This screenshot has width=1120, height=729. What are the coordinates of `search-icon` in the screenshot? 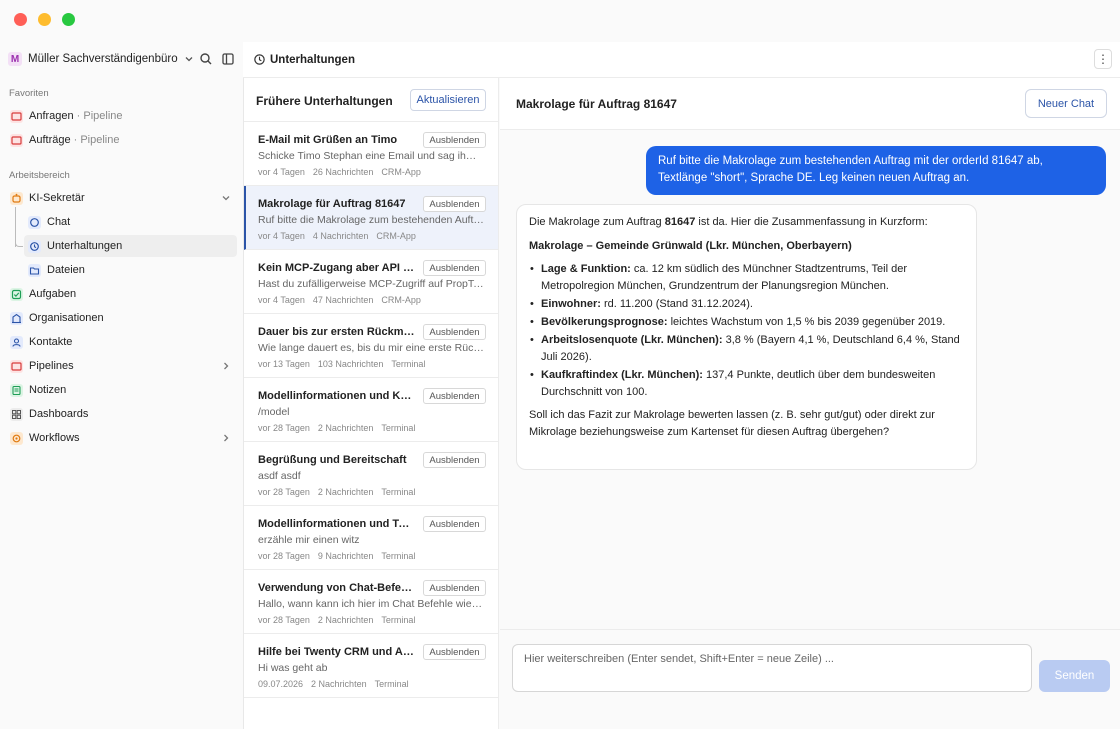 It's located at (206, 59).